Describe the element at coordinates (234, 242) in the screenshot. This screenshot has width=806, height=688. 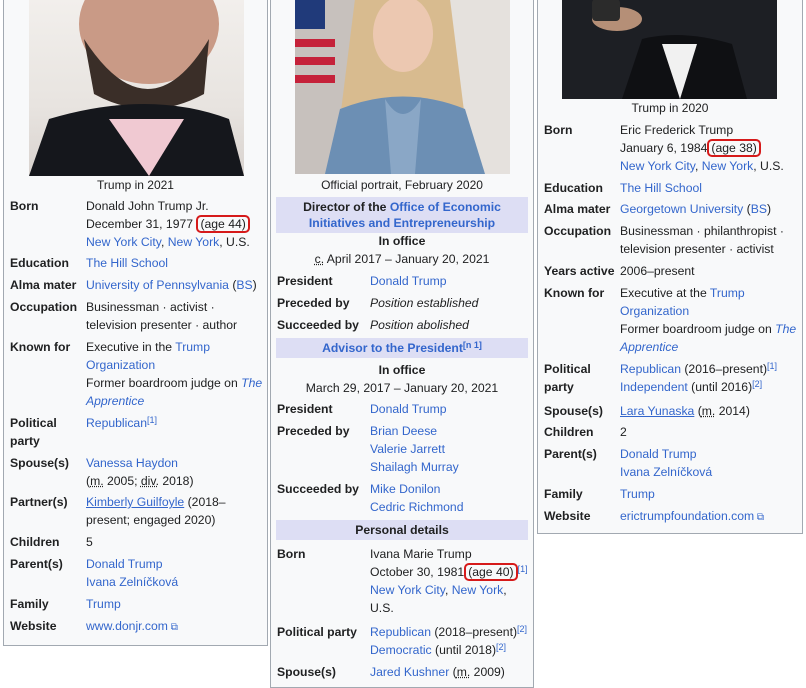
I see `birthplace-country: , U.S.` at that location.